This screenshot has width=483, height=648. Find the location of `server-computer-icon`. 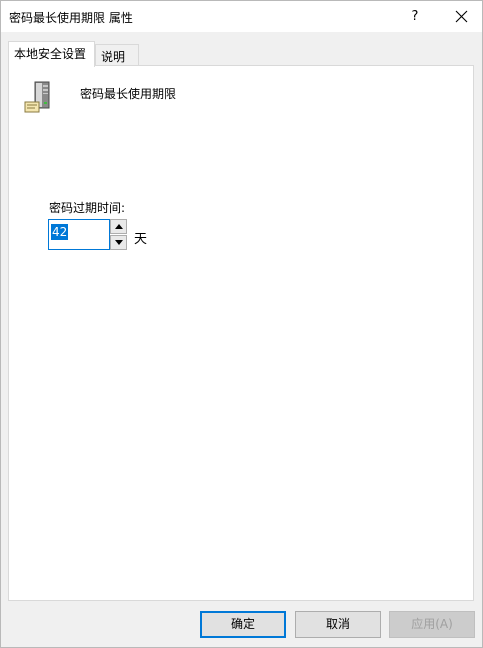

server-computer-icon is located at coordinates (41, 99).